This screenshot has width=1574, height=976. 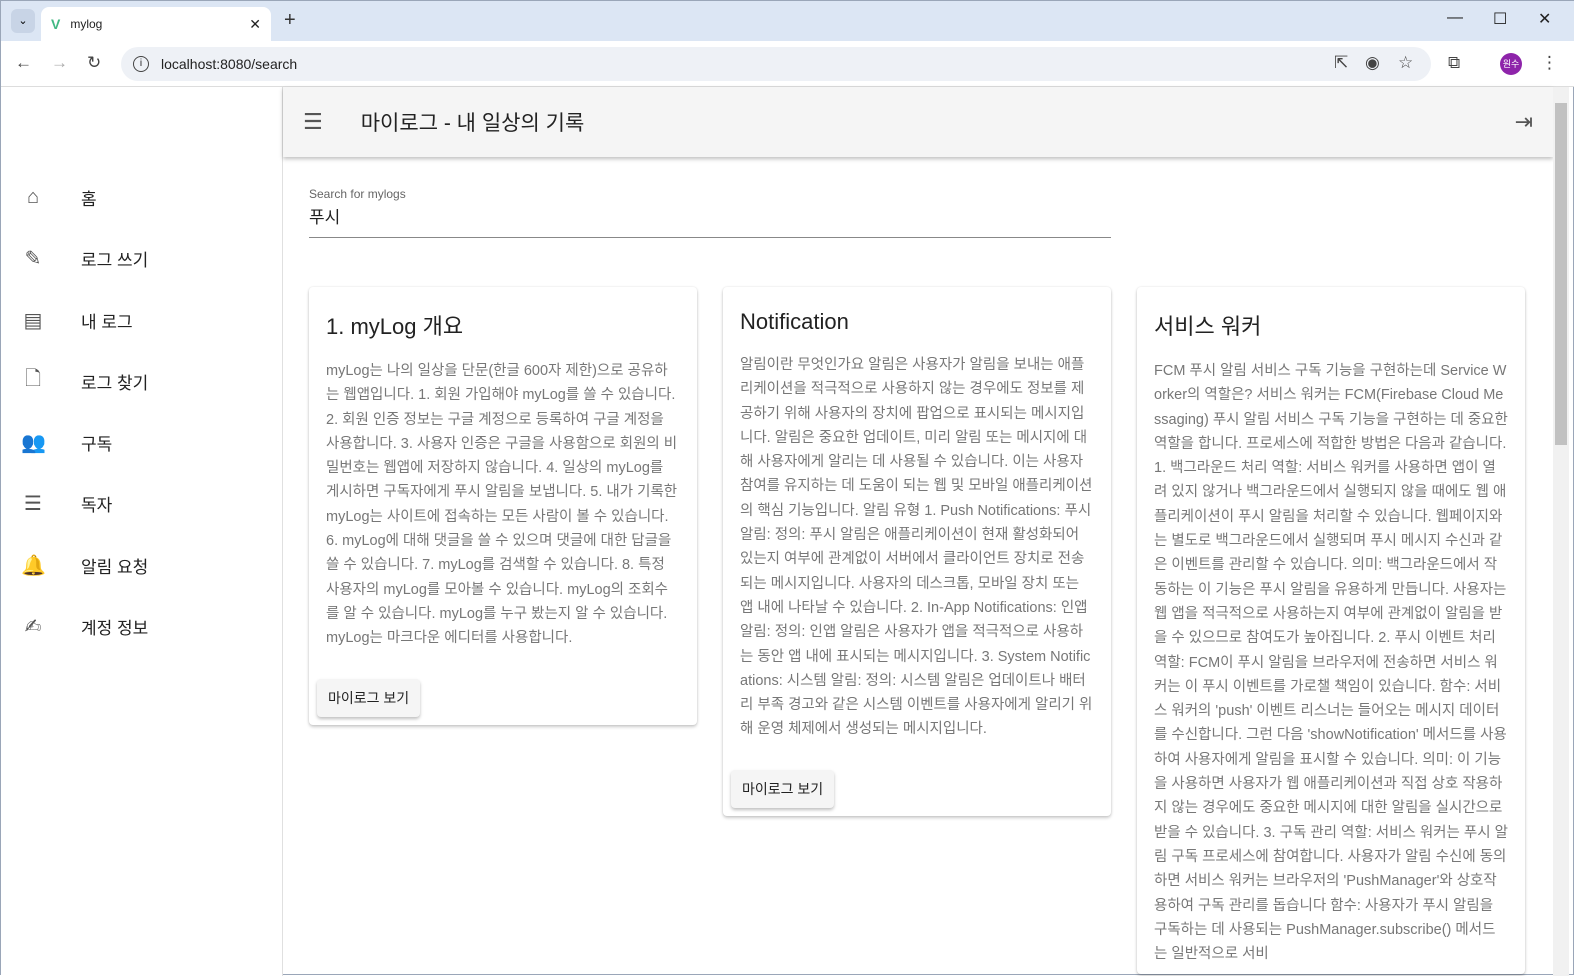 I want to click on reload-button: ↻, so click(x=94, y=63).